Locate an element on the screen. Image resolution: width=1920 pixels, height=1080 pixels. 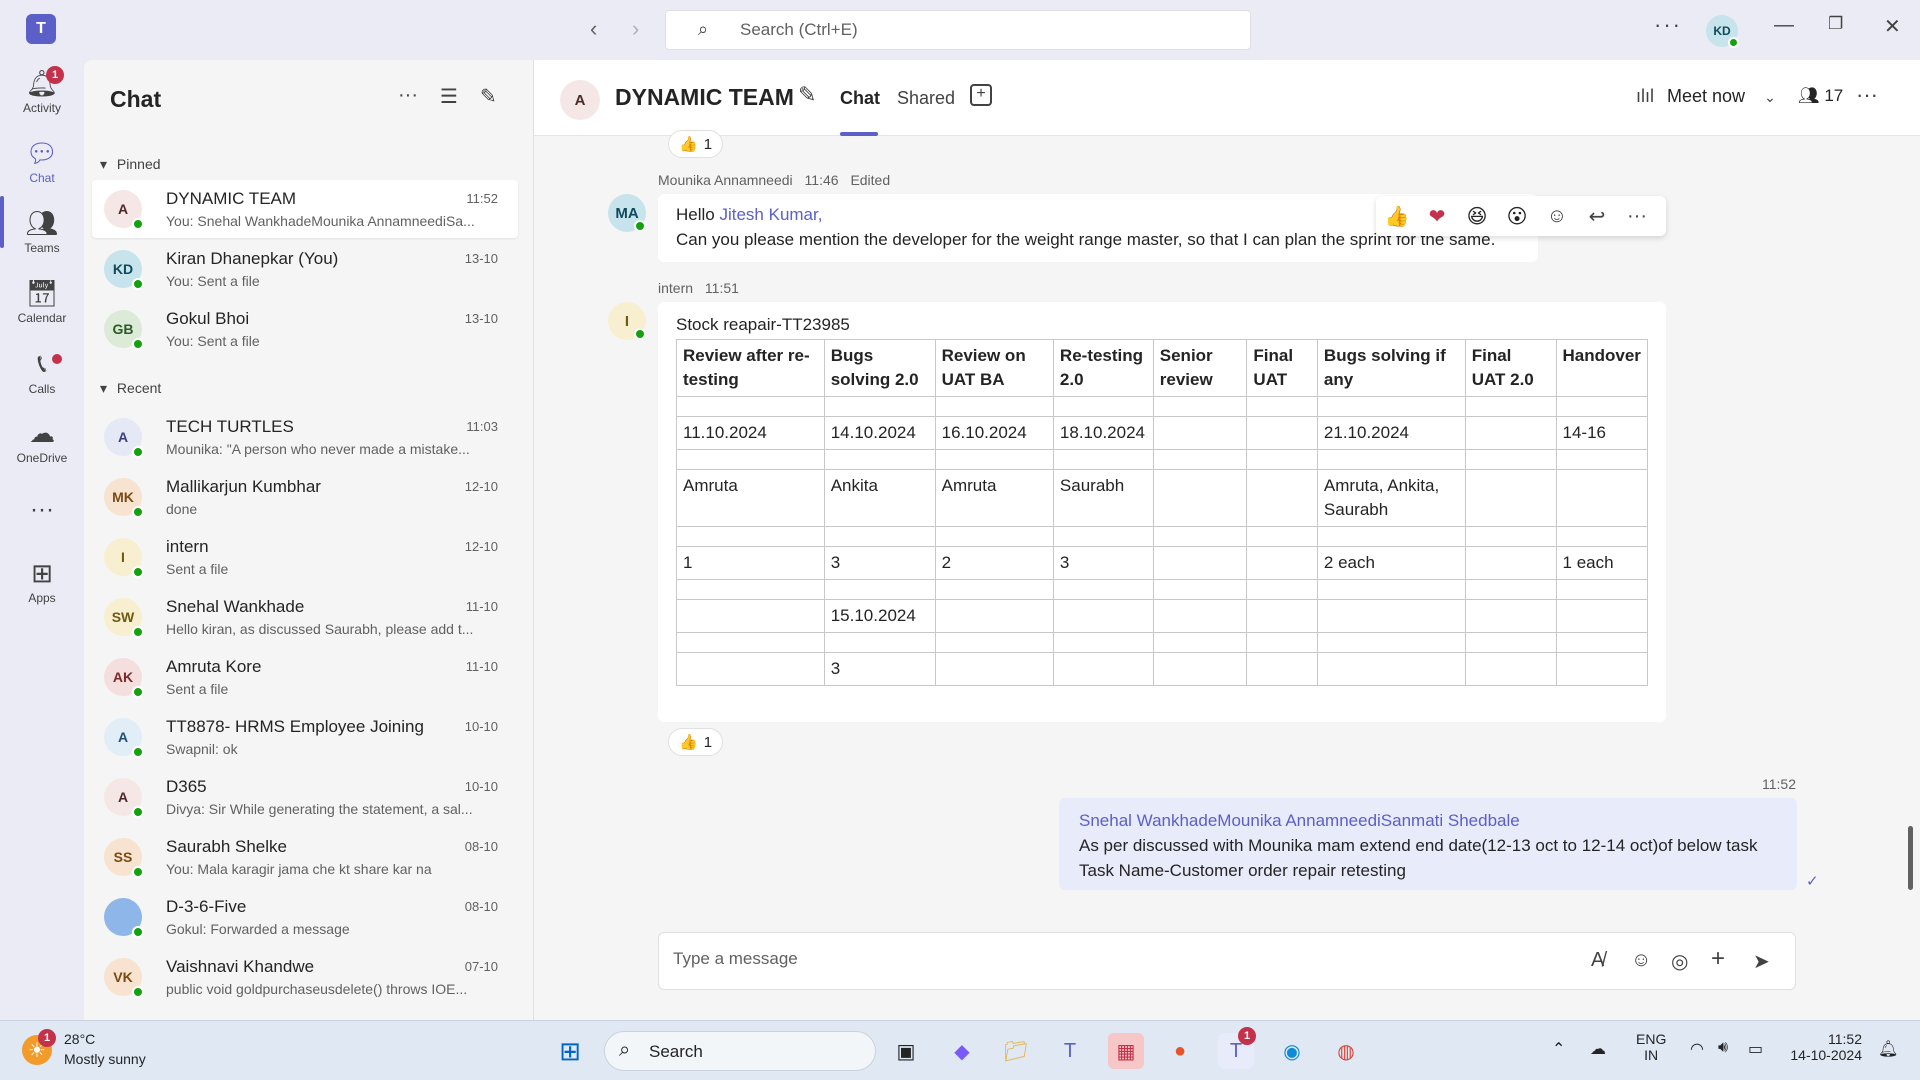
compose-box: A̸ ☺ ◎ + ➤ is located at coordinates (1227, 961).